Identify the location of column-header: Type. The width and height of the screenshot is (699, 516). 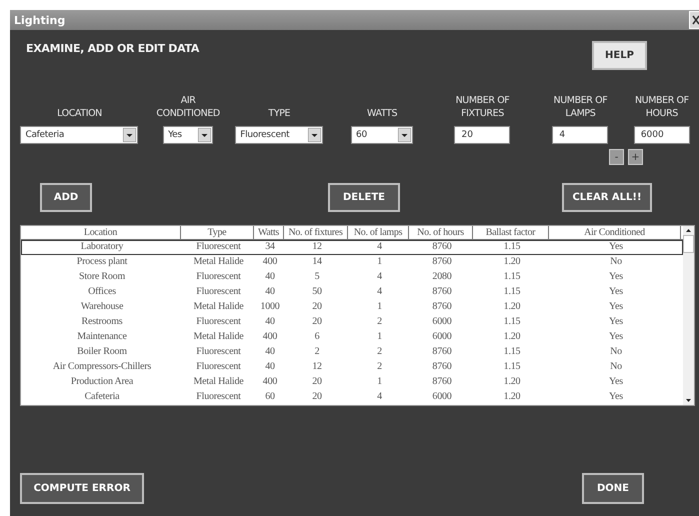
(217, 232).